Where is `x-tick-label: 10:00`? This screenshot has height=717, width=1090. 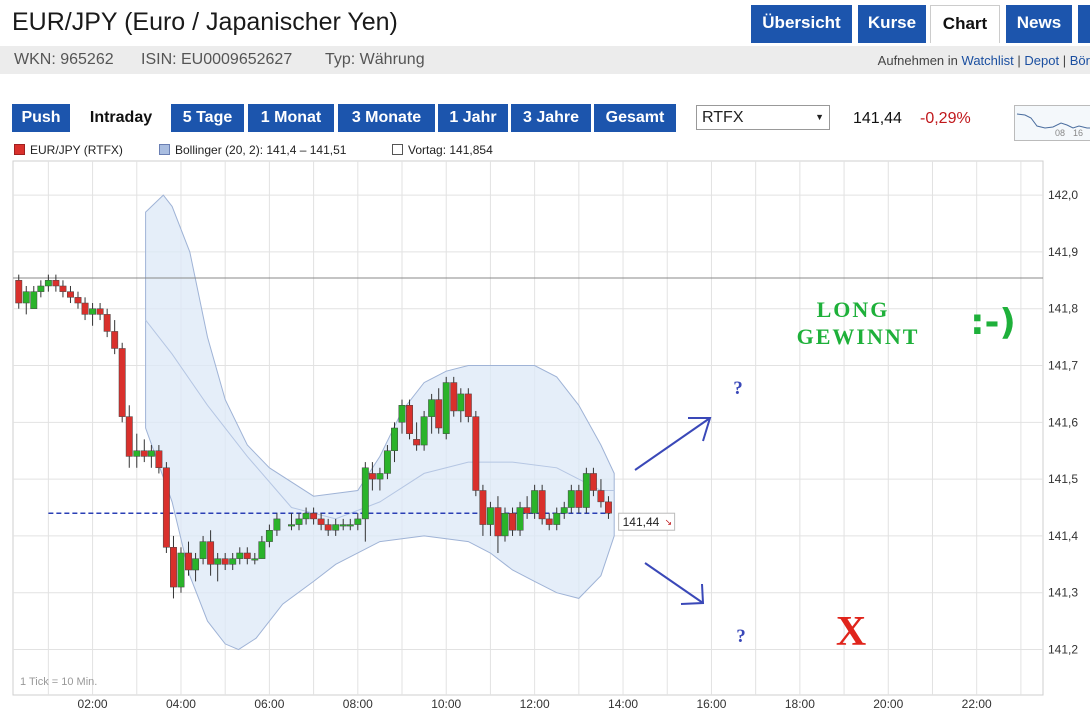 x-tick-label: 10:00 is located at coordinates (446, 704).